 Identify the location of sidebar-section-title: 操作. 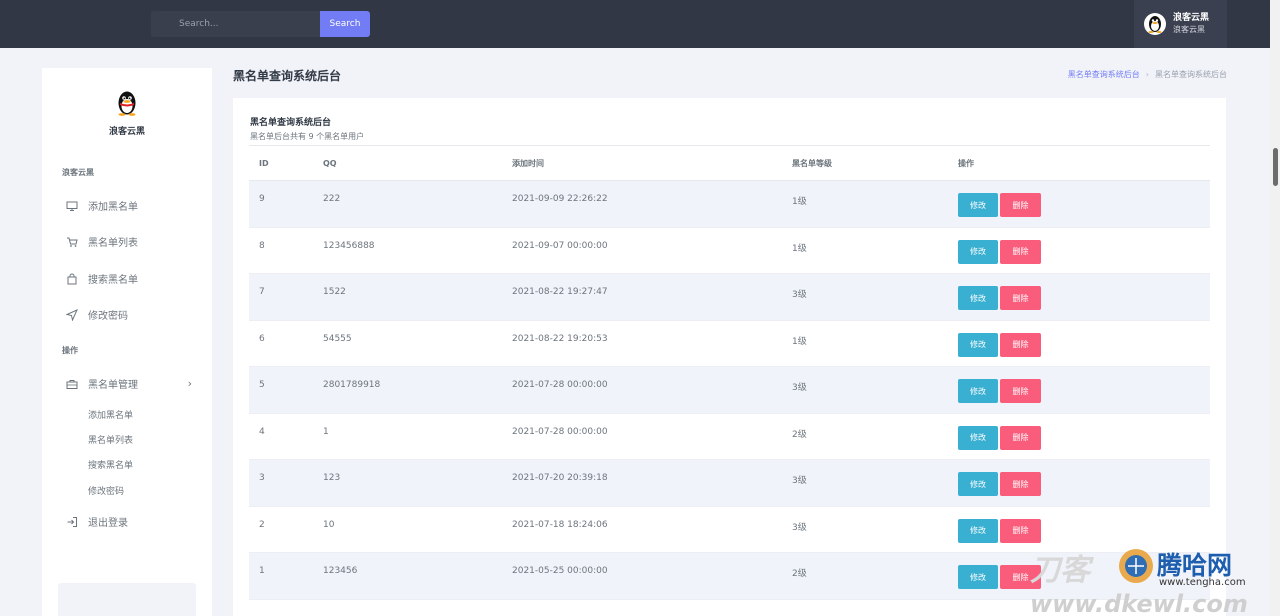
(70, 350).